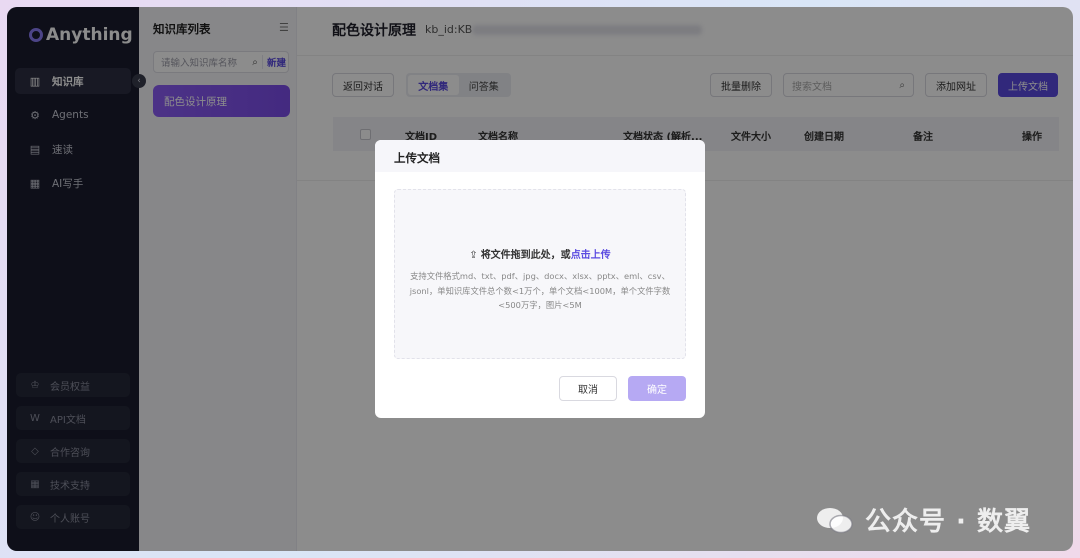 The width and height of the screenshot is (1080, 558). Describe the element at coordinates (835, 520) in the screenshot. I see `wechat-icon` at that location.